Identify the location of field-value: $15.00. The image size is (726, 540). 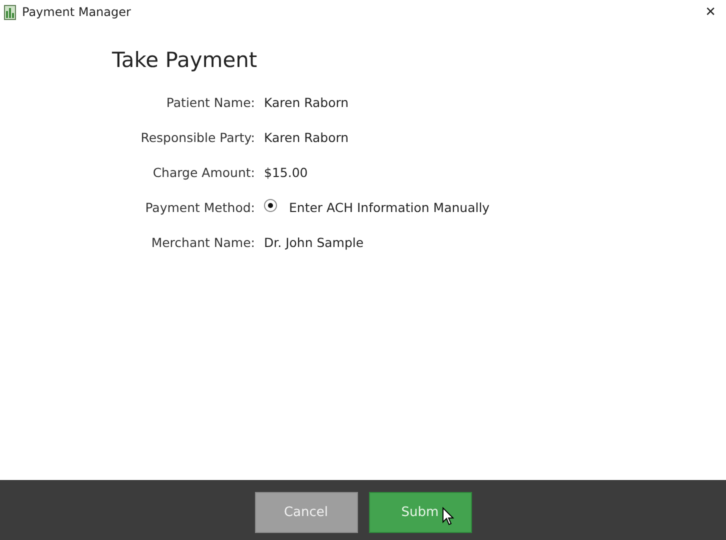
(286, 173).